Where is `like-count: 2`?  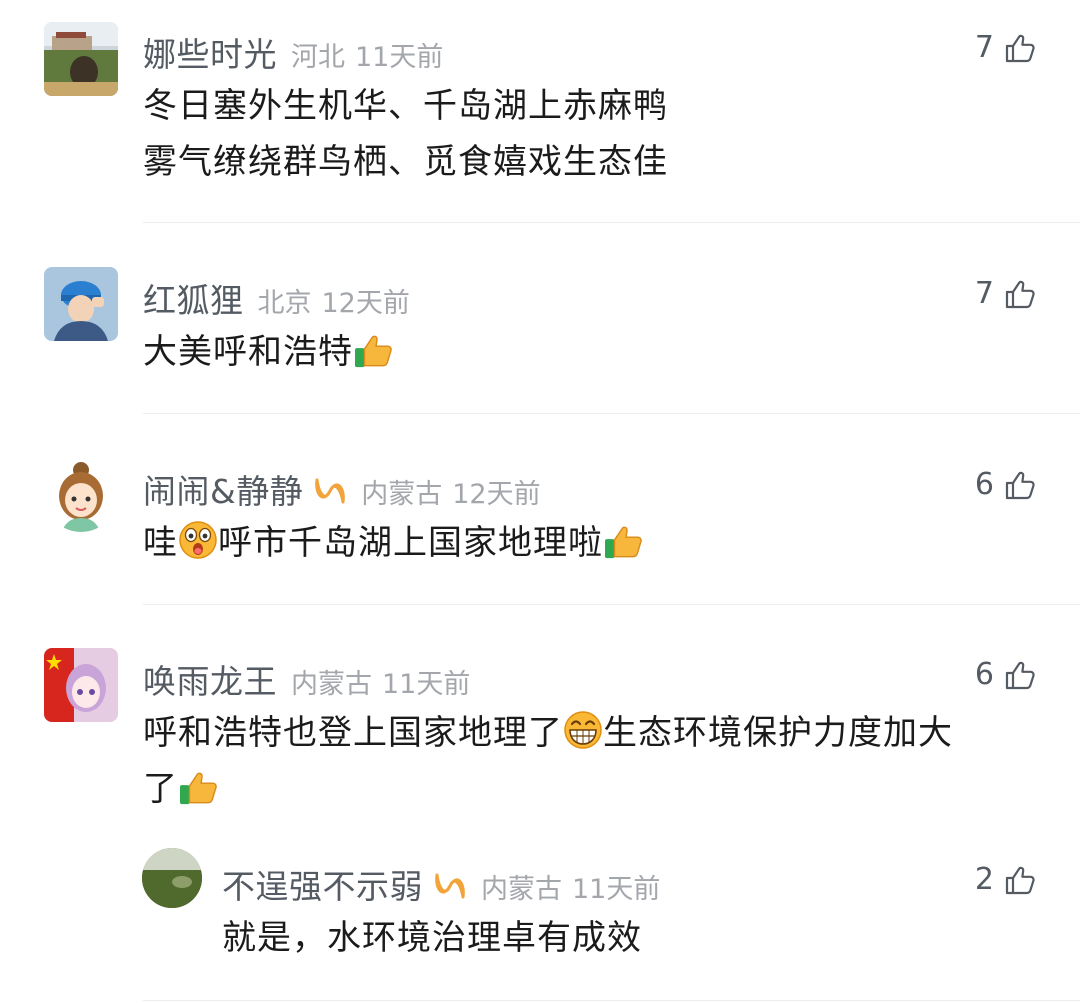
like-count: 2 is located at coordinates (984, 879).